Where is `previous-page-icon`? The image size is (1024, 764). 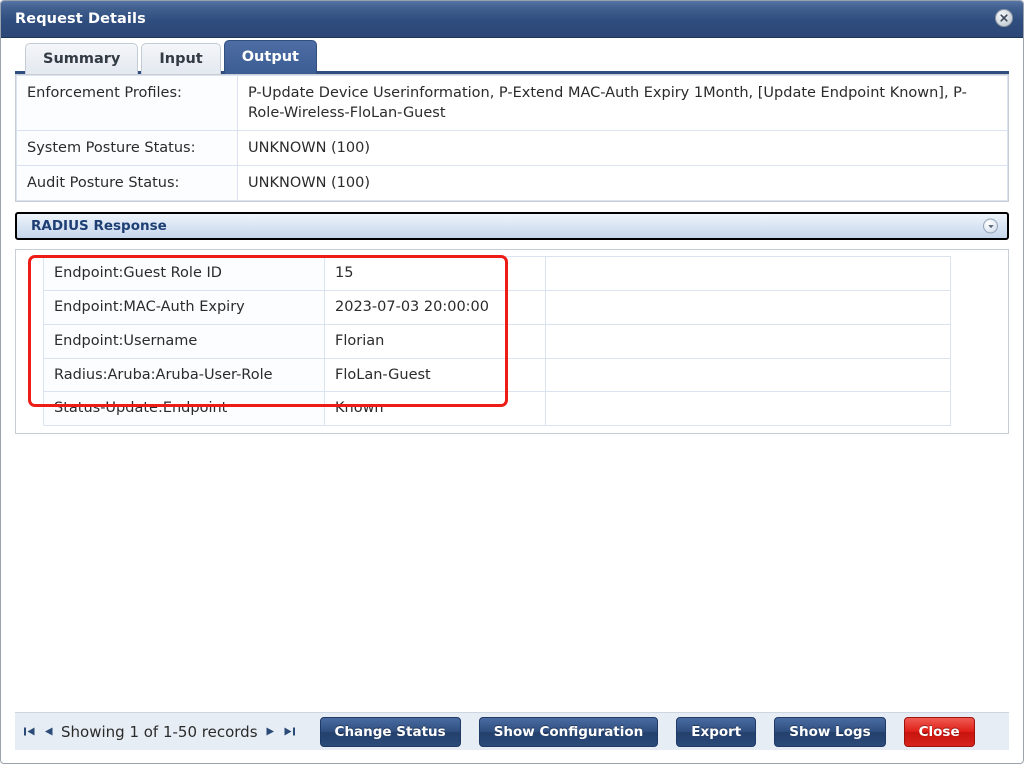
previous-page-icon is located at coordinates (48, 731).